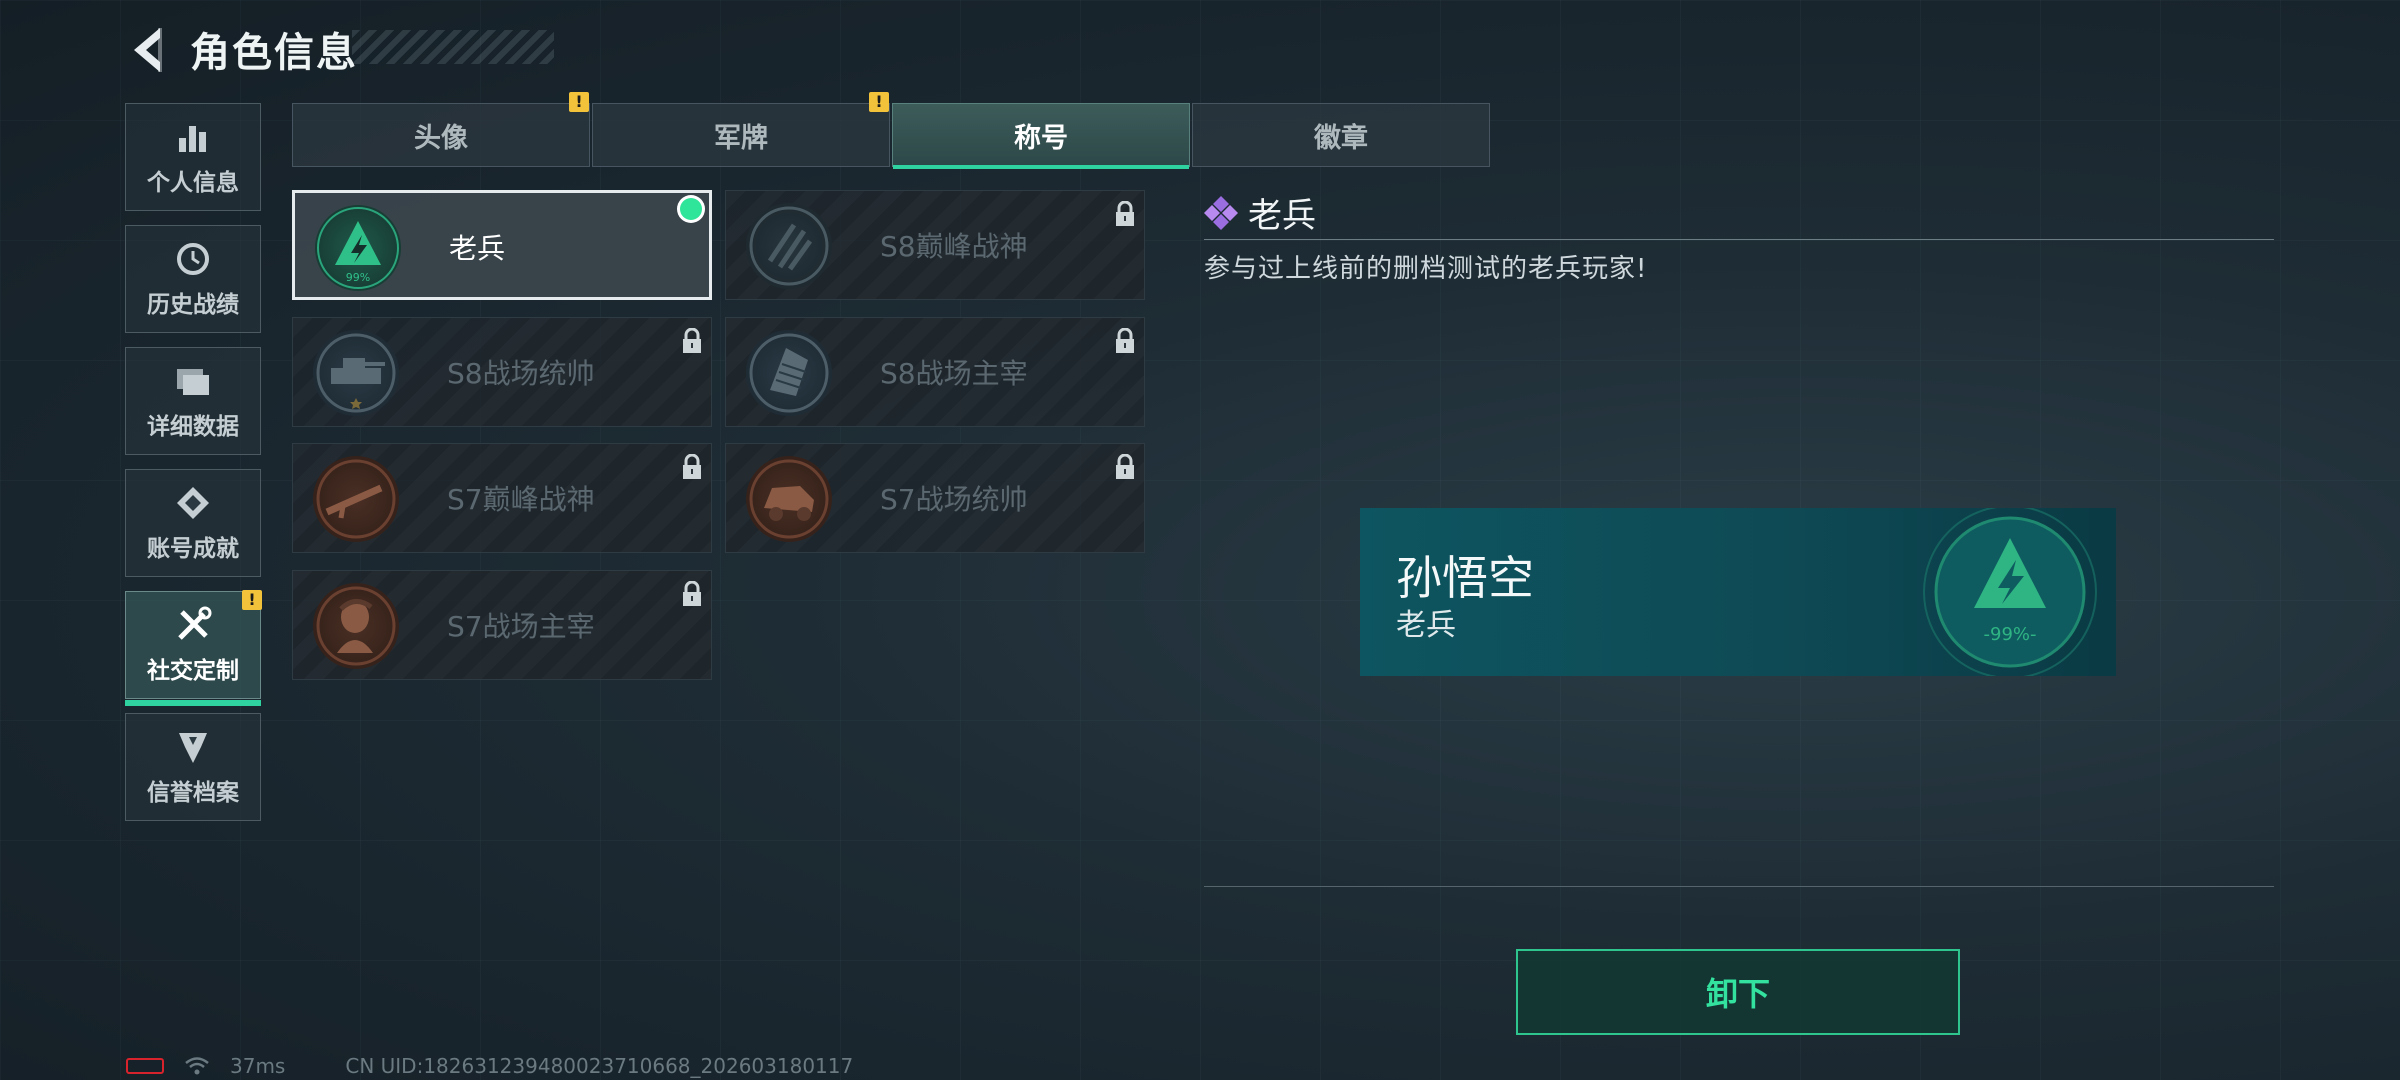 This screenshot has height=1080, width=2400. Describe the element at coordinates (954, 246) in the screenshot. I see `title-card-name: S8巅峰战神` at that location.